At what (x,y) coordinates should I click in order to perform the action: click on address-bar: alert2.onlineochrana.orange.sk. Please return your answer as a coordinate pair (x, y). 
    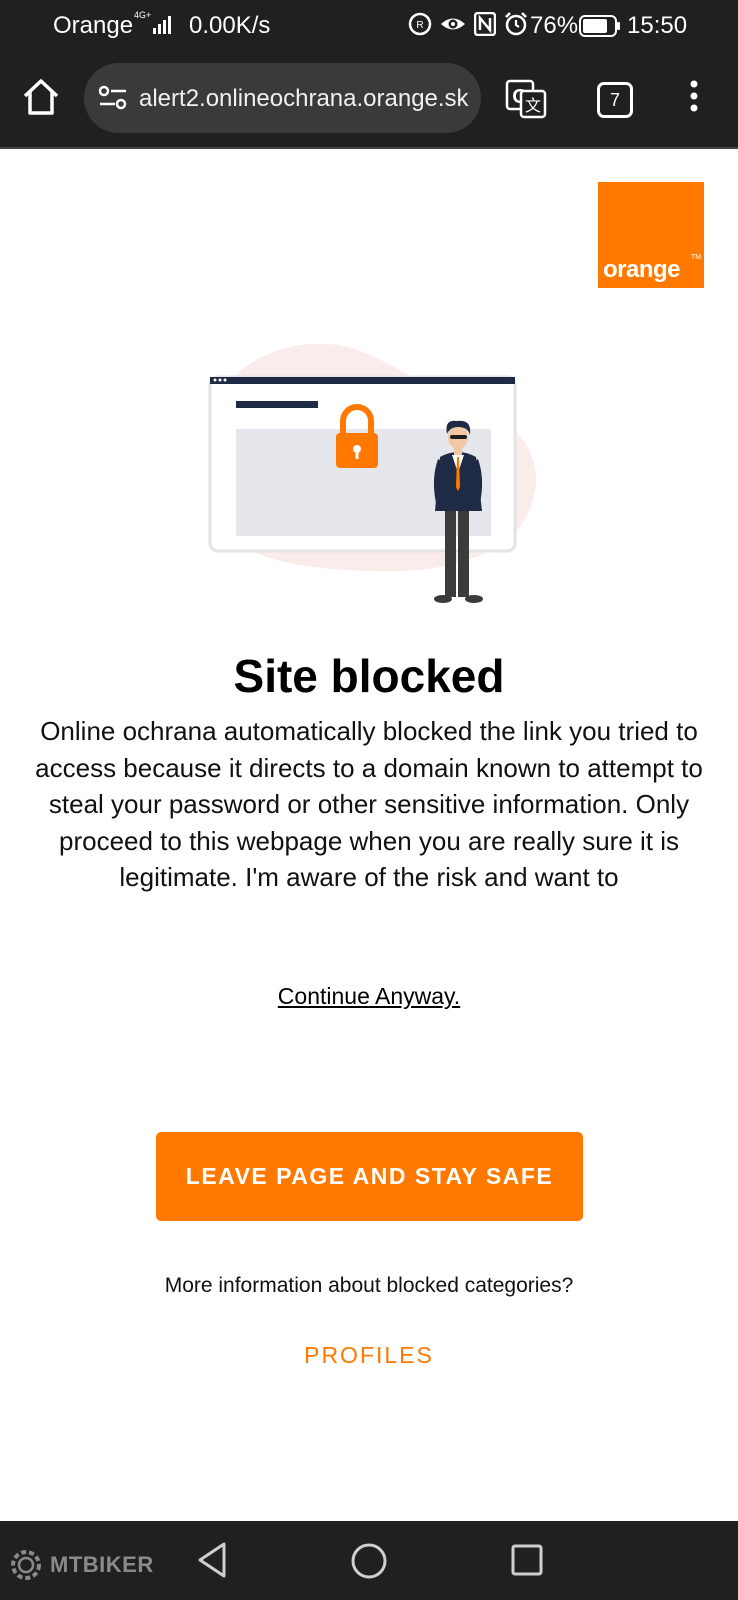
    Looking at the image, I should click on (282, 98).